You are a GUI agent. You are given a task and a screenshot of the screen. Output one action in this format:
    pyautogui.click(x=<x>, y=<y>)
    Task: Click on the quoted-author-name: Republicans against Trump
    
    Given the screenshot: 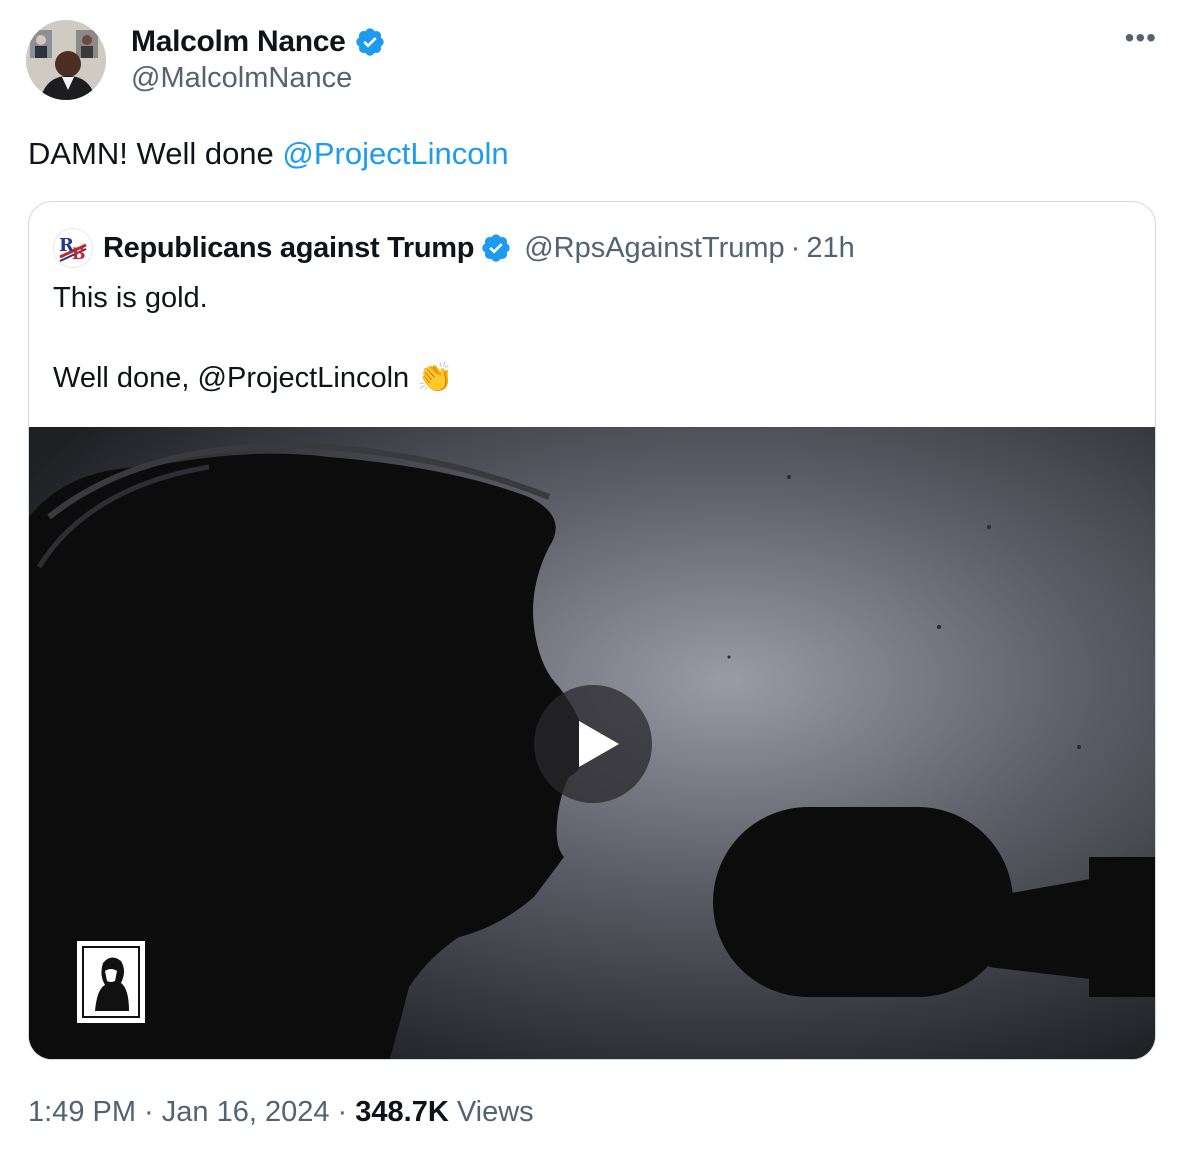 What is the action you would take?
    pyautogui.click(x=288, y=248)
    